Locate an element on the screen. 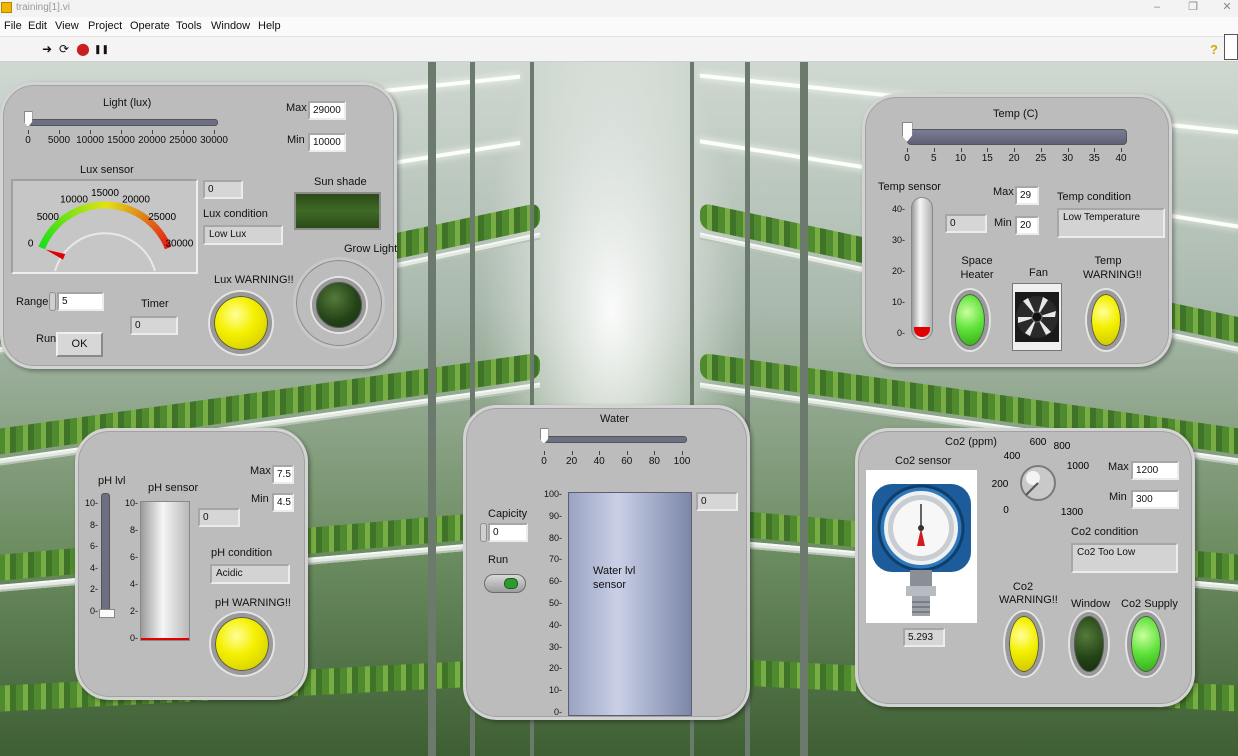 This screenshot has width=1238, height=756. abort-icon: ⬤ is located at coordinates (83, 49).